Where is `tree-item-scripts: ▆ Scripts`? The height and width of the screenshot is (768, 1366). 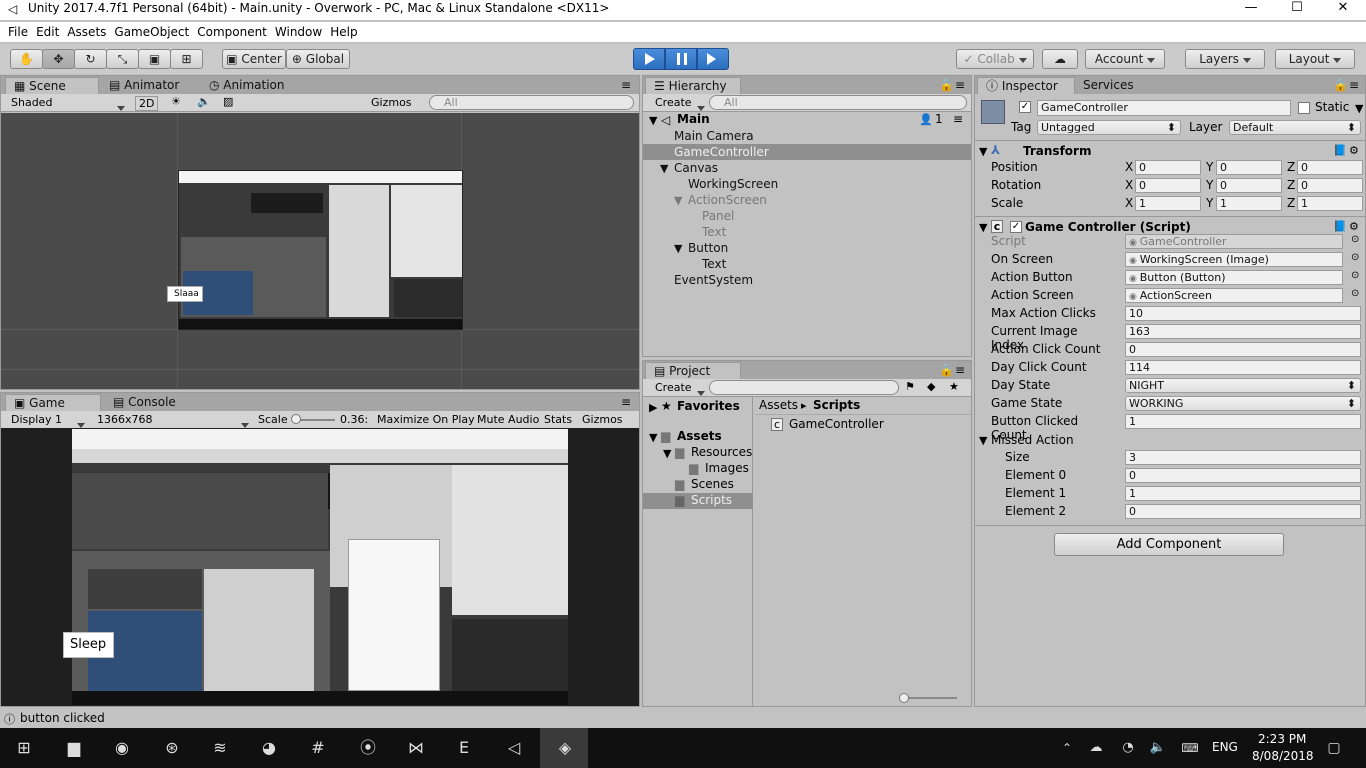
tree-item-scripts: ▆ Scripts is located at coordinates (698, 501).